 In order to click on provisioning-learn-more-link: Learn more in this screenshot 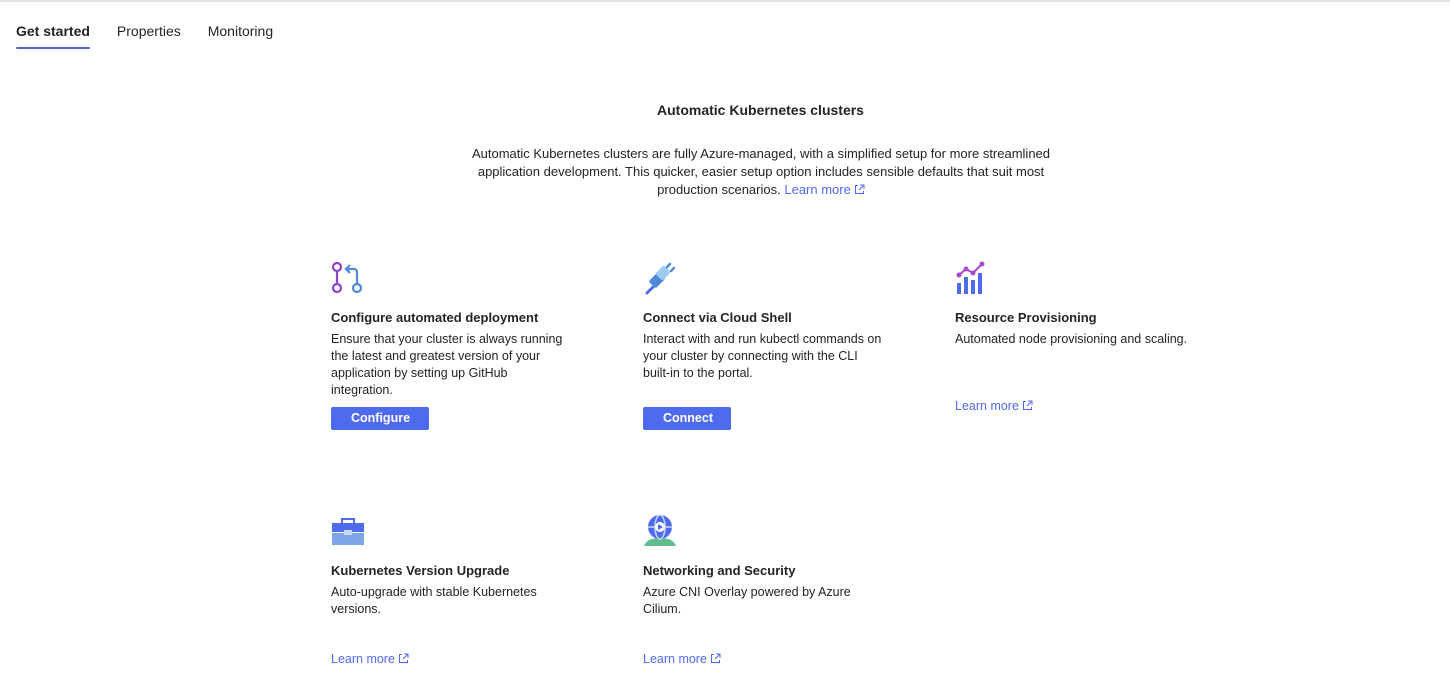, I will do `click(994, 406)`.